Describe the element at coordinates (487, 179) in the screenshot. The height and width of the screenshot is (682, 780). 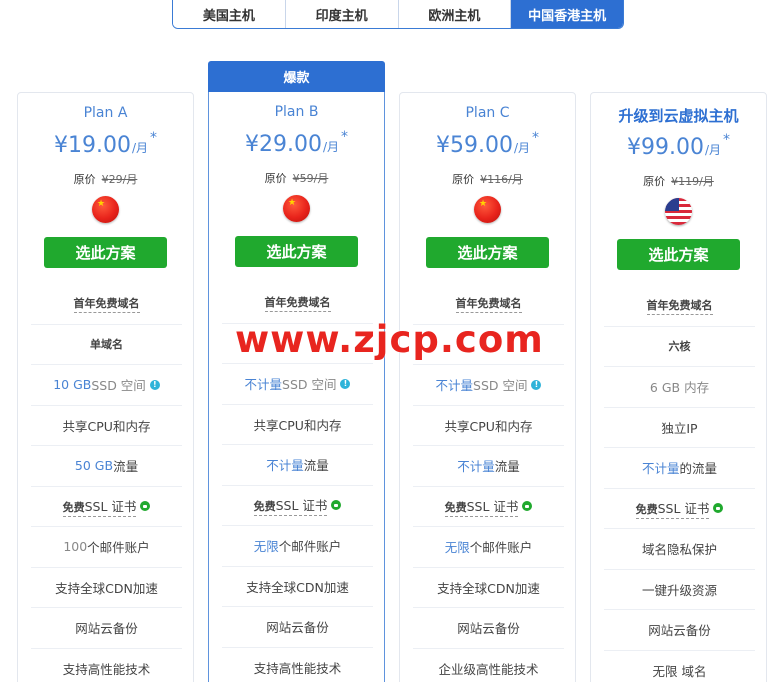
I see `original-price: 原价 ¥116/月` at that location.